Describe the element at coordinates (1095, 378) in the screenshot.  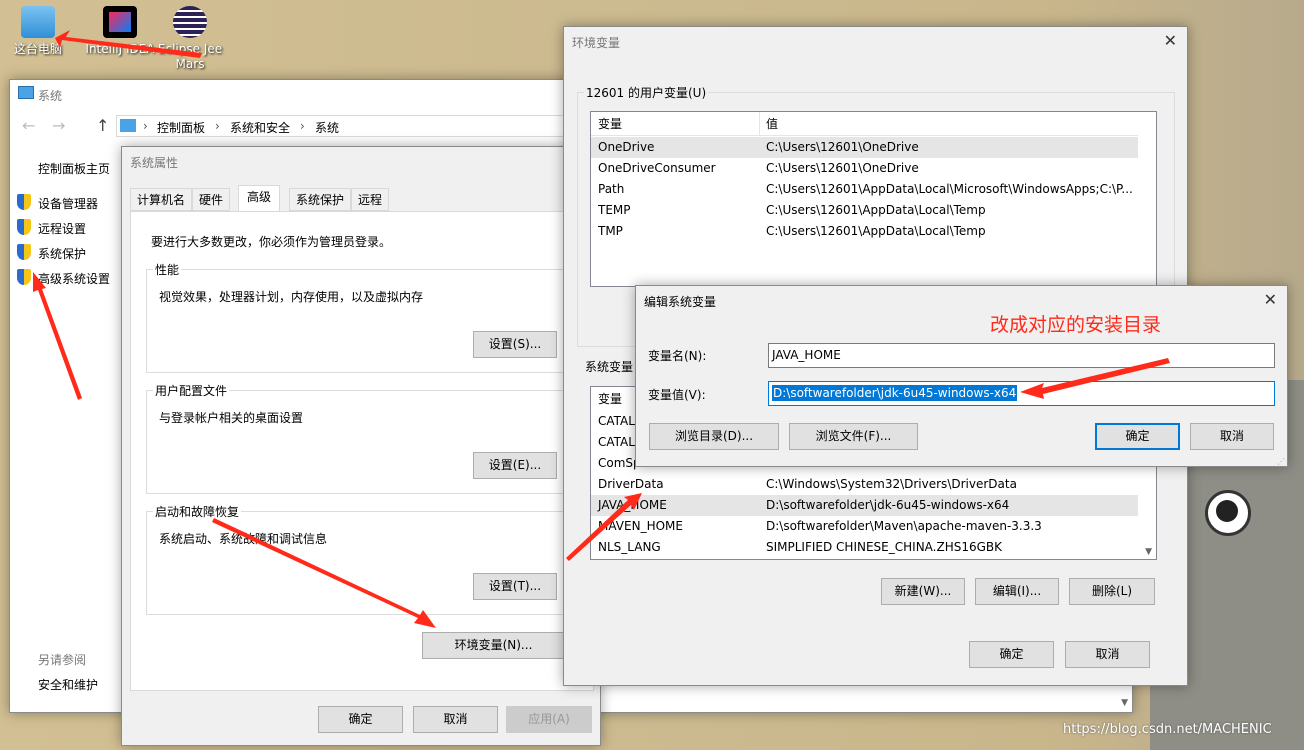
I see `arrow-to-value-input` at that location.